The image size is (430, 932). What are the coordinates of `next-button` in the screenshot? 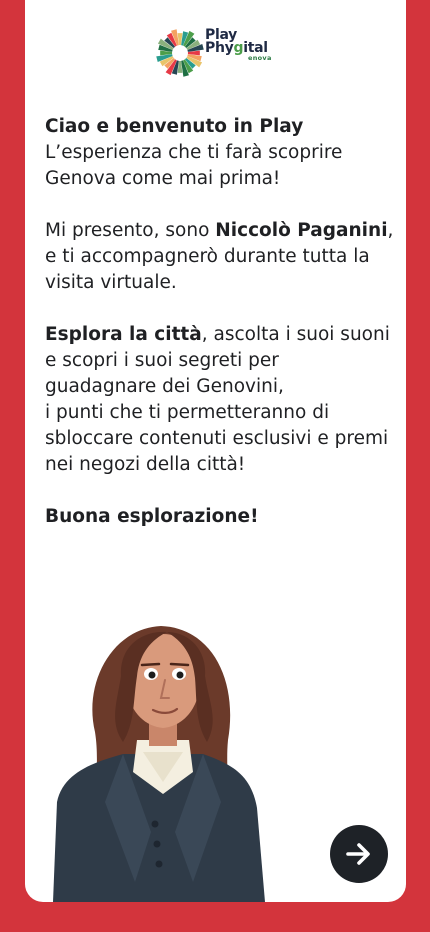 It's located at (359, 854).